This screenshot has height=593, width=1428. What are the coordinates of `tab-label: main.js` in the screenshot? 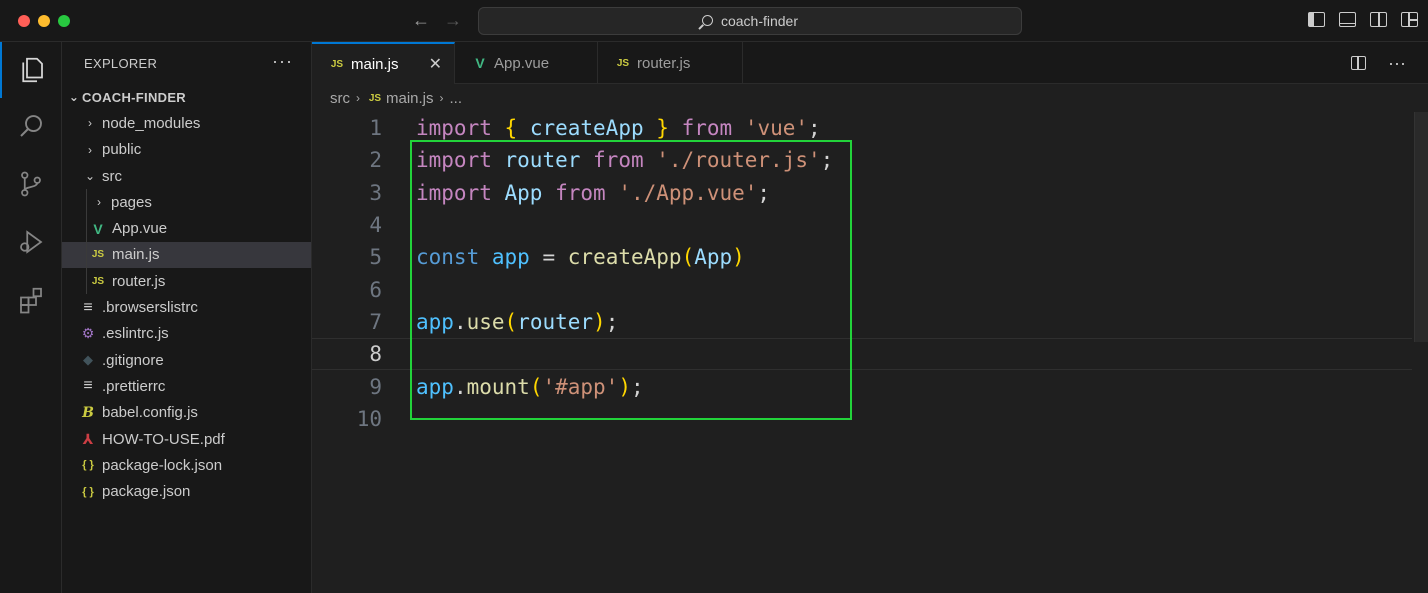 It's located at (375, 64).